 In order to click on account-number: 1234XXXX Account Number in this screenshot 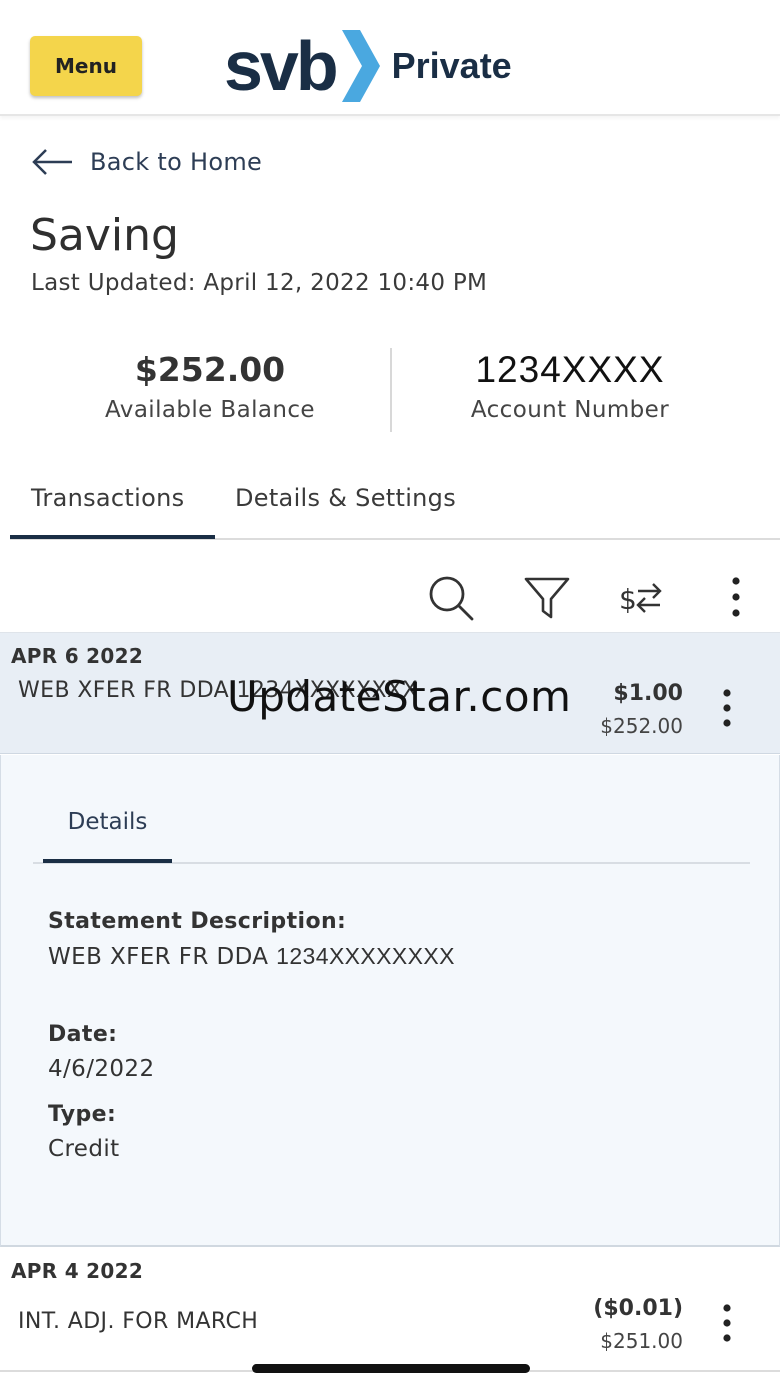, I will do `click(570, 384)`.